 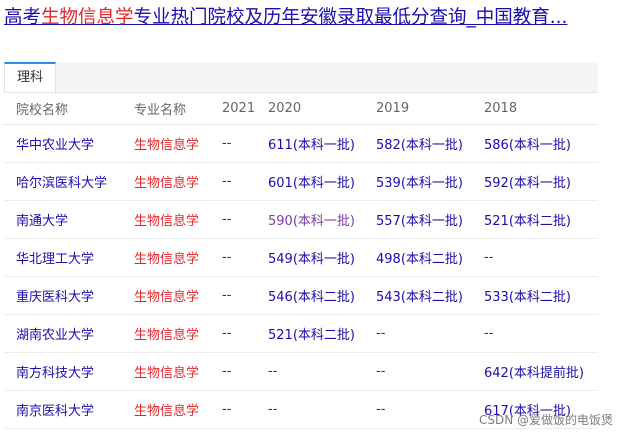 I want to click on header-2018: 2018, so click(x=535, y=108).